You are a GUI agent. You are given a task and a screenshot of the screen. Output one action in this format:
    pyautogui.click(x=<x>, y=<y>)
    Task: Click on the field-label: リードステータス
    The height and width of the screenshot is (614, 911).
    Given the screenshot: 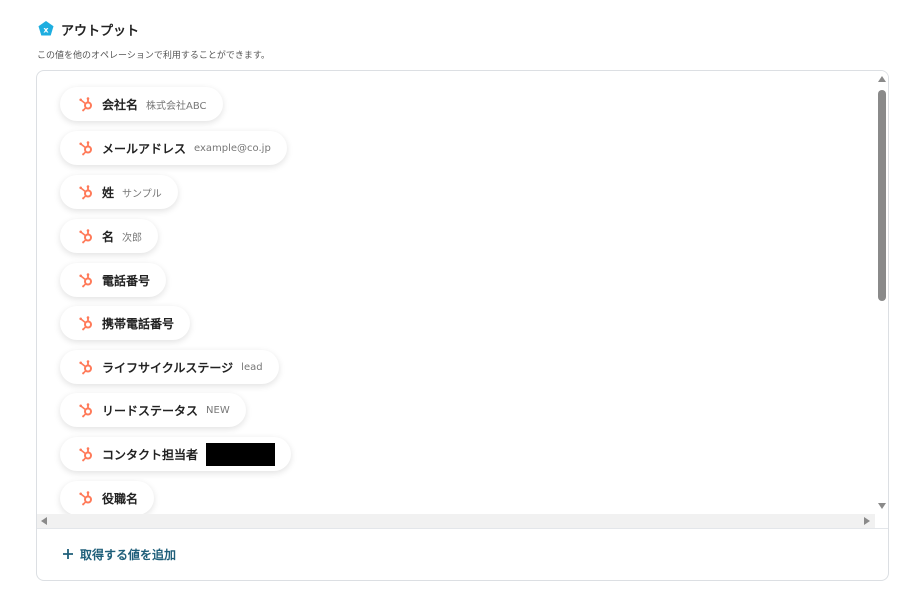 What is the action you would take?
    pyautogui.click(x=150, y=410)
    